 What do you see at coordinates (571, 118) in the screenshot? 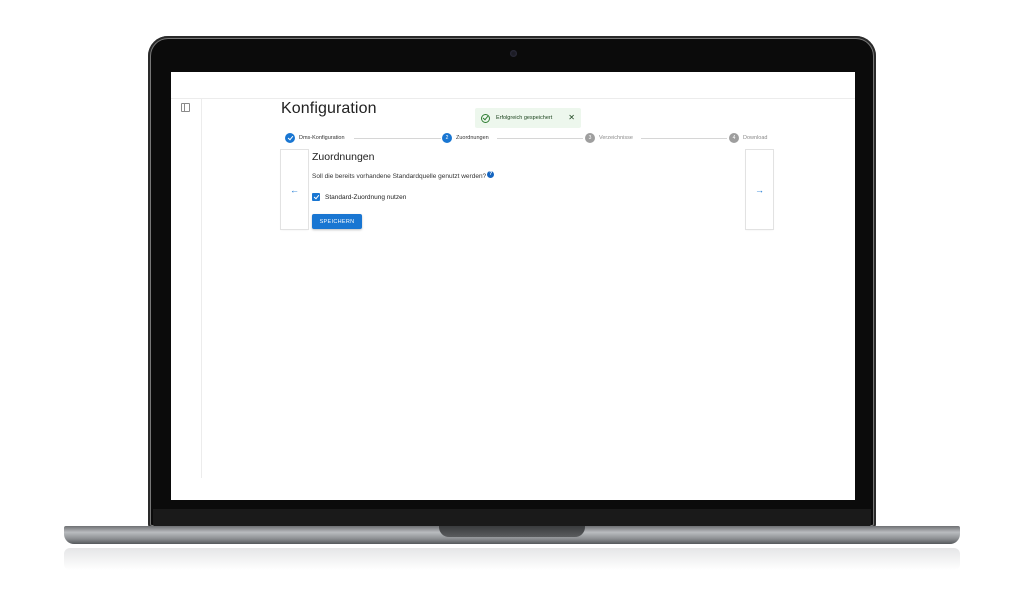
I see `close-icon: ✕` at bounding box center [571, 118].